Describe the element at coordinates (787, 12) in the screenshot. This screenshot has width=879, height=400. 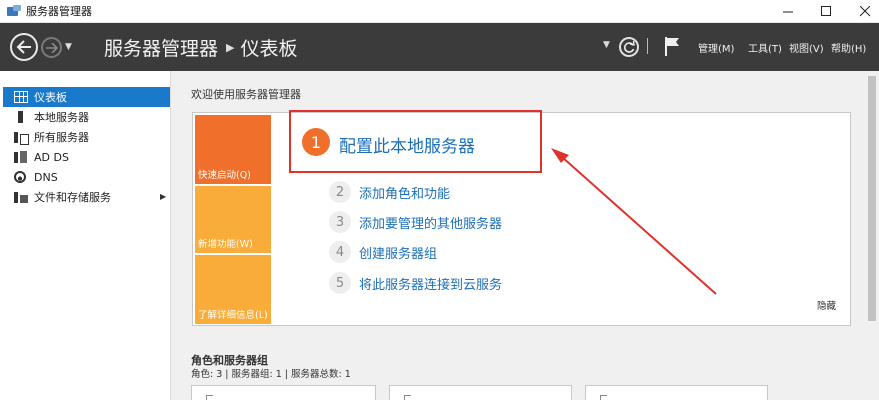
I see `minimize-icon` at that location.